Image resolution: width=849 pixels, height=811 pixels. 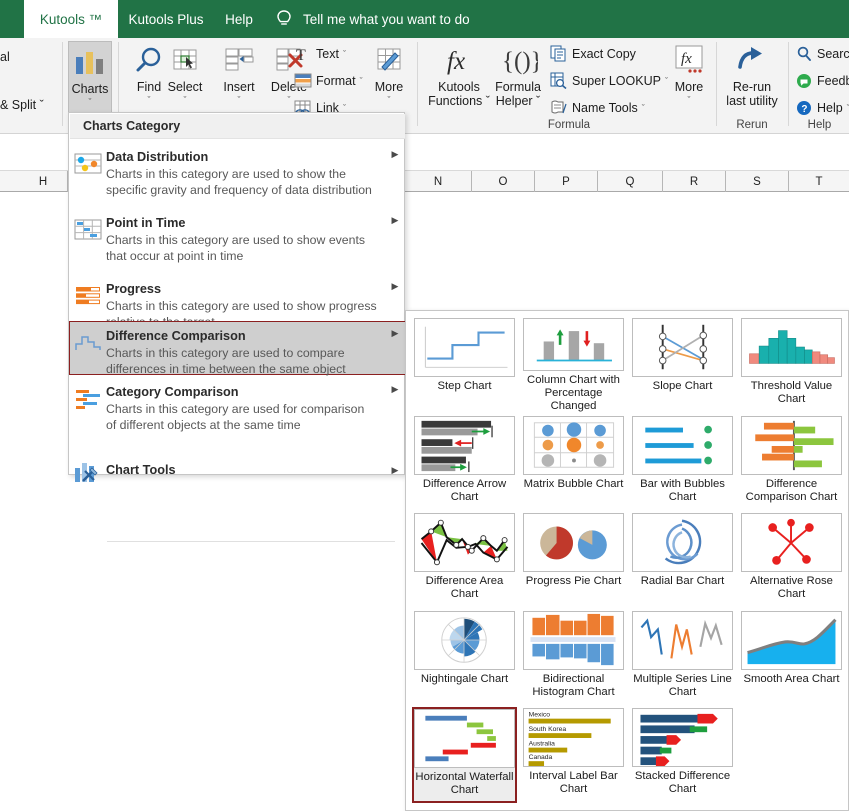 I want to click on svg-text: South Korea, so click(x=548, y=729).